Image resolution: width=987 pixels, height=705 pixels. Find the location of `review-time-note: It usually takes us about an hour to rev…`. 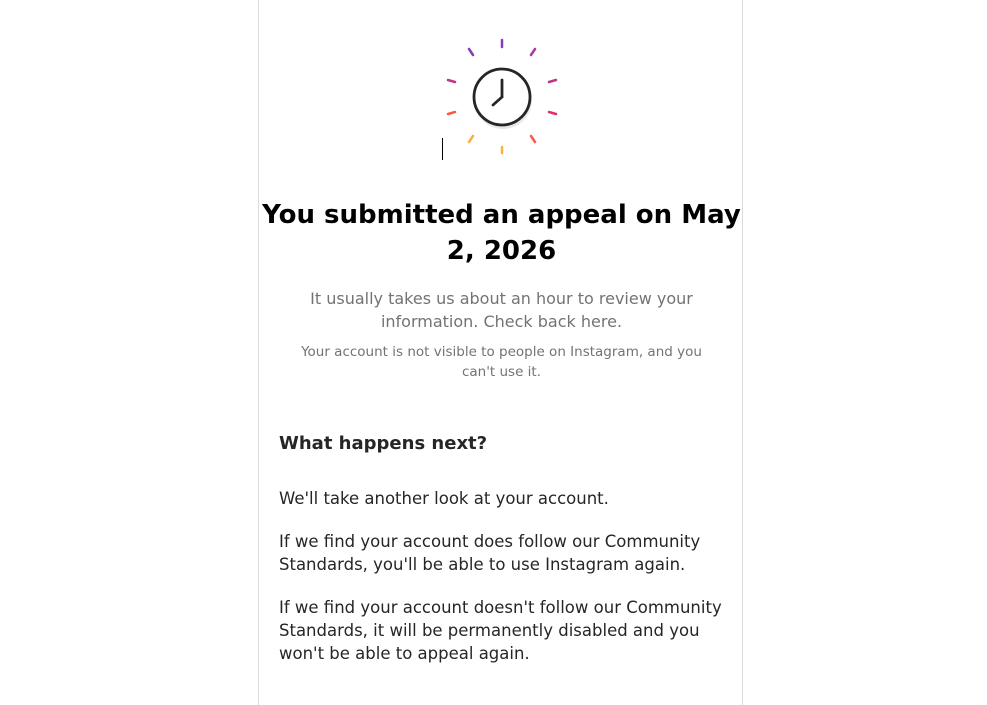

review-time-note: It usually takes us about an hour to rev… is located at coordinates (501, 310).